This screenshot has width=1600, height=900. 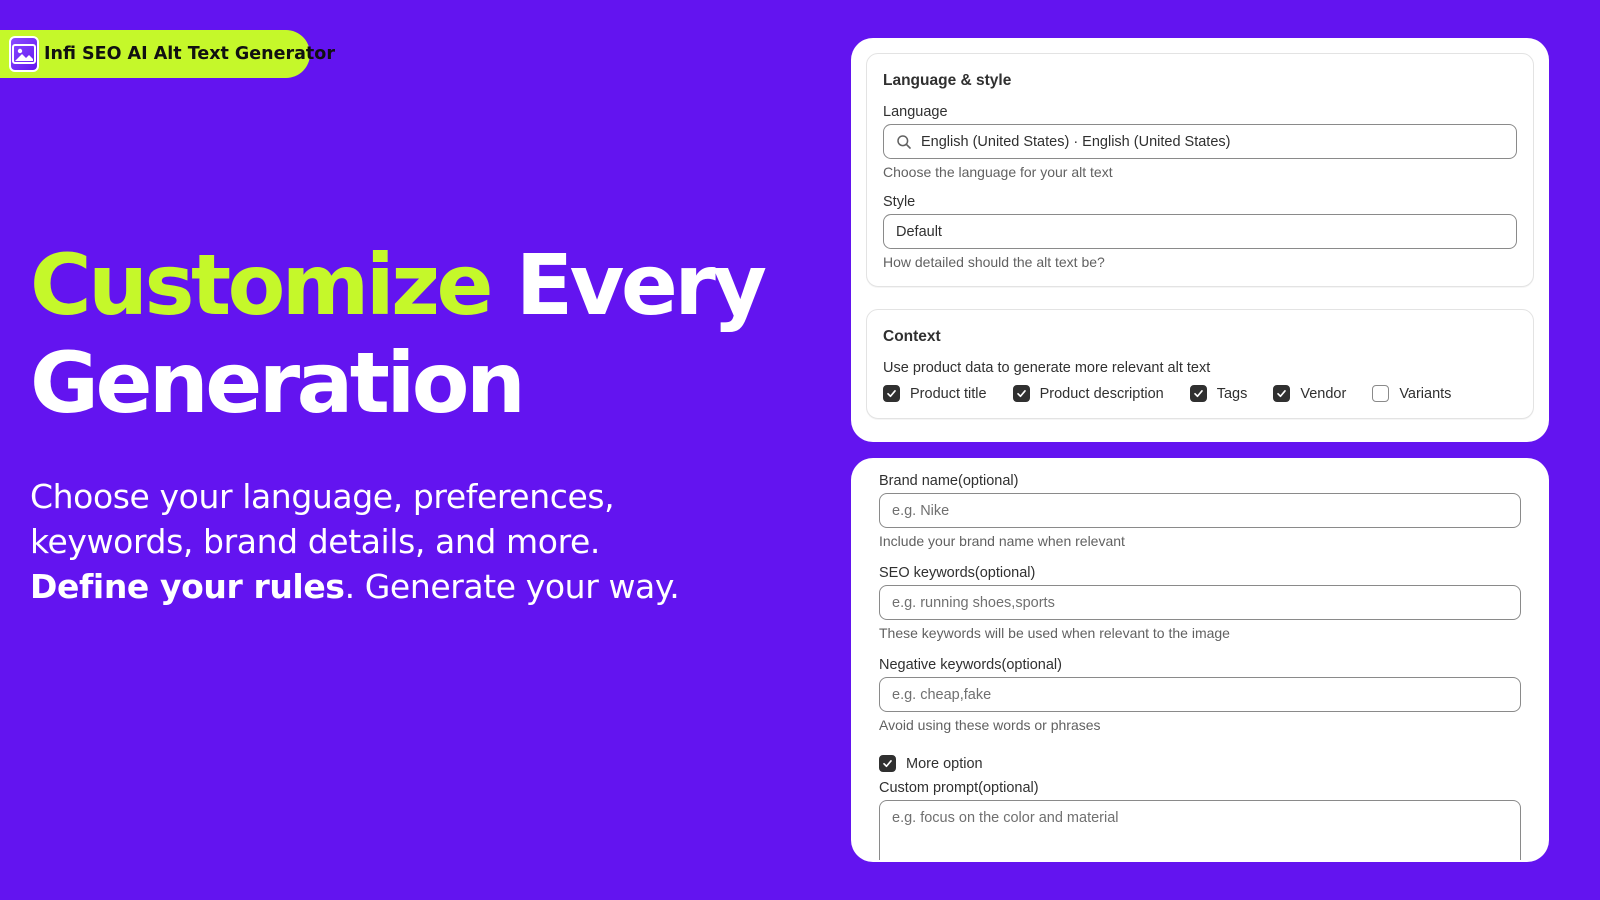 I want to click on style-help: How detailed should the alt text be?, so click(x=994, y=262).